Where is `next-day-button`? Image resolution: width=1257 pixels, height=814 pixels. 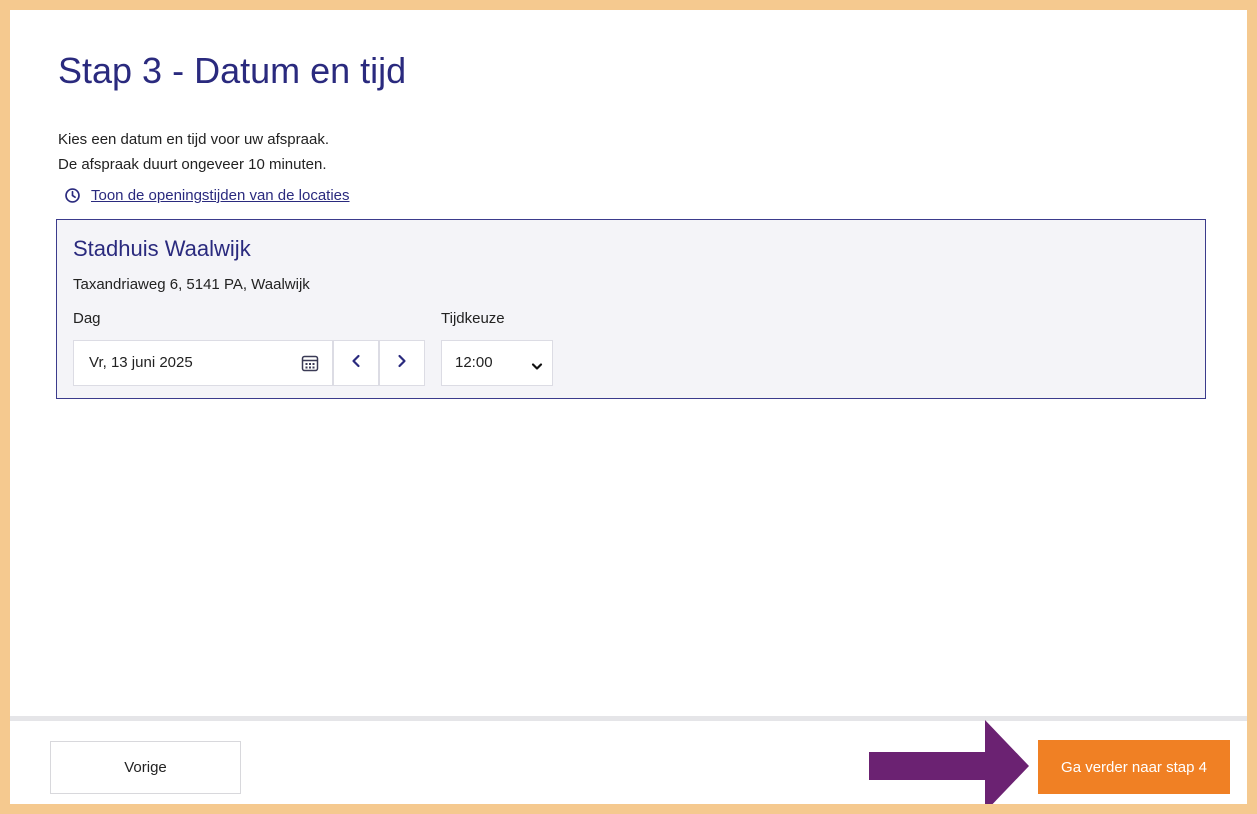 next-day-button is located at coordinates (402, 363).